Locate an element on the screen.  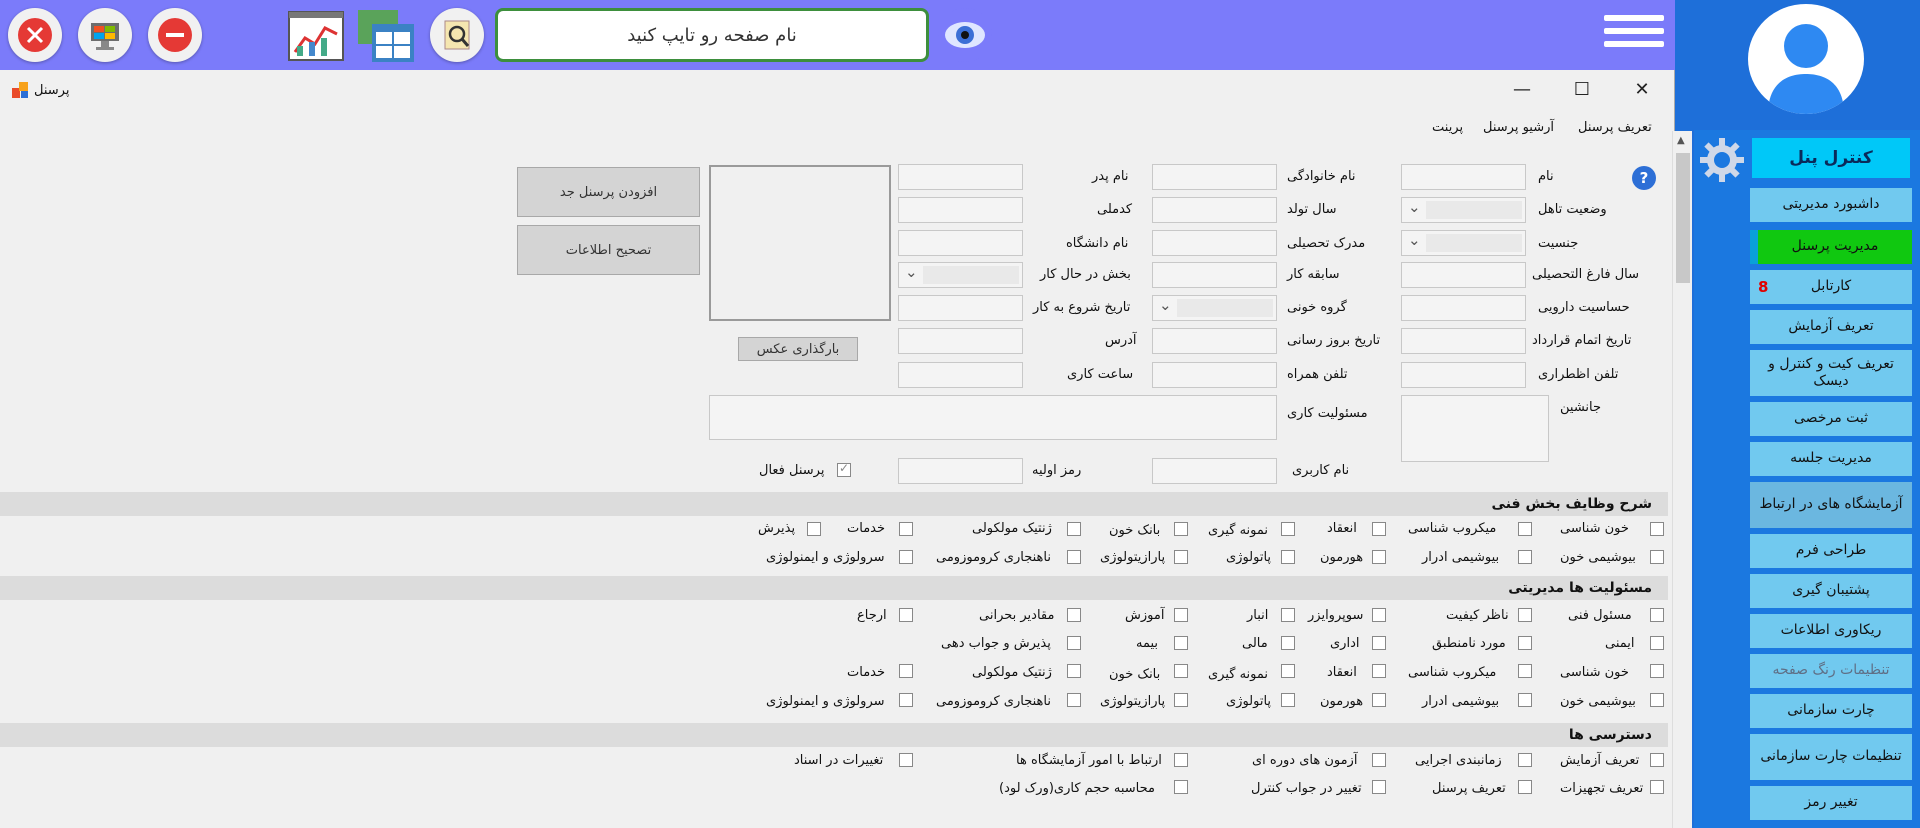
window-close-button: ✕ is located at coordinates (1642, 89).